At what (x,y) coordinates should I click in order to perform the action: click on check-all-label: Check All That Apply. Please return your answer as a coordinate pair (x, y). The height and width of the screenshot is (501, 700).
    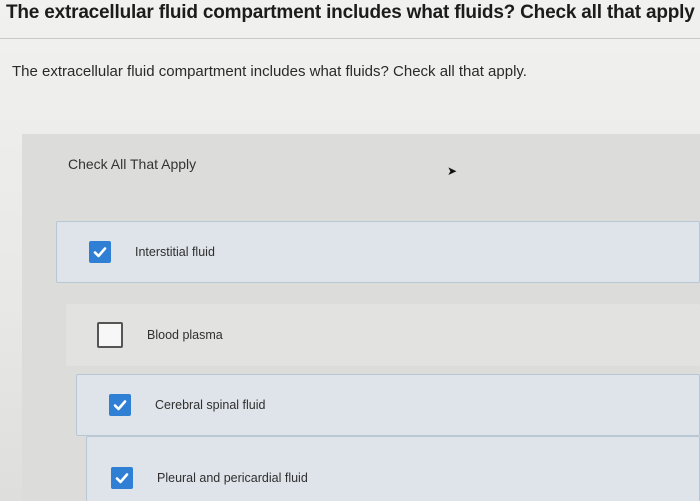
    Looking at the image, I should click on (132, 164).